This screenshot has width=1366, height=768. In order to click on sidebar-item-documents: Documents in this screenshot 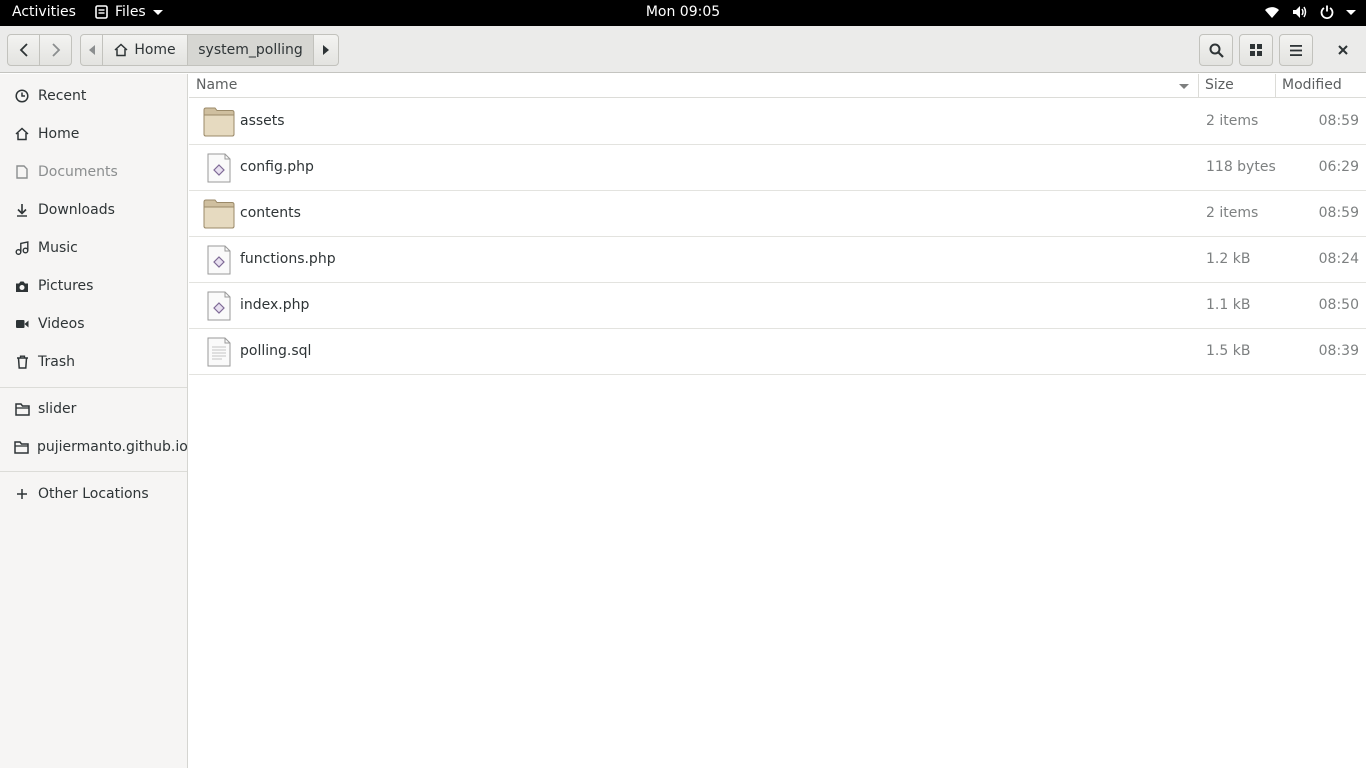, I will do `click(93, 172)`.